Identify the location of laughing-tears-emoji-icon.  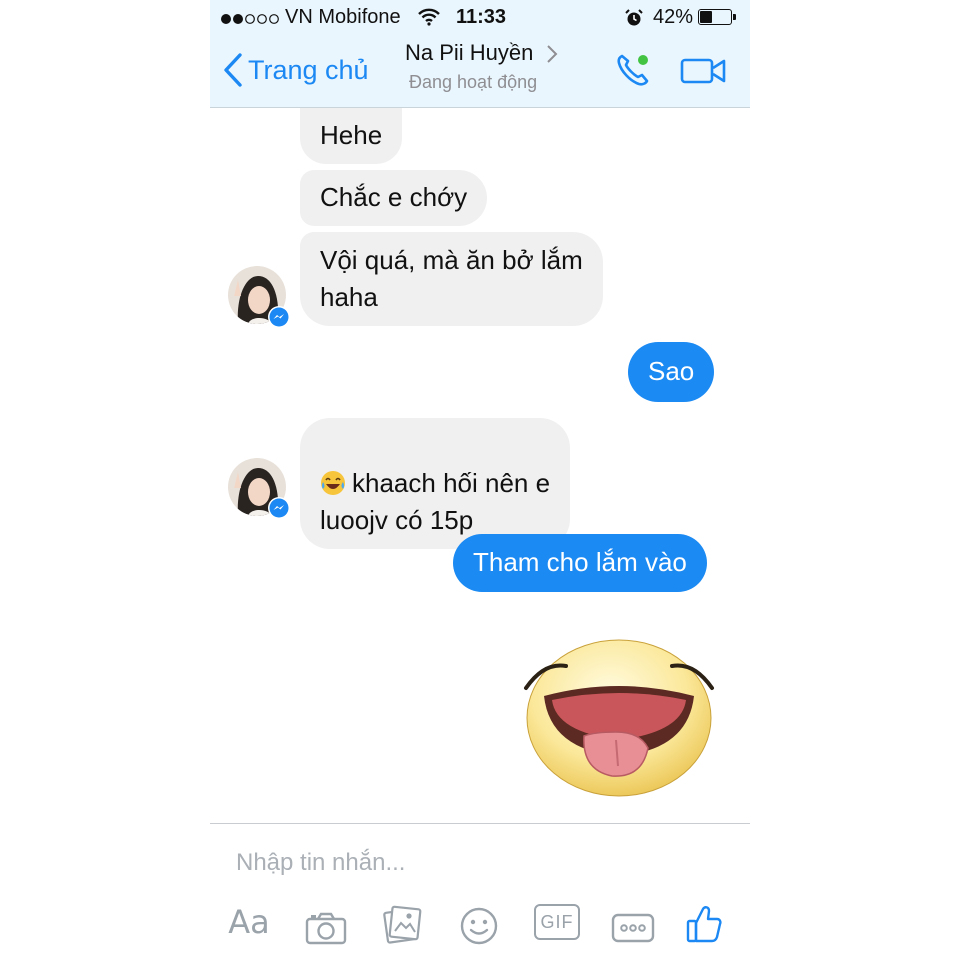
(333, 483).